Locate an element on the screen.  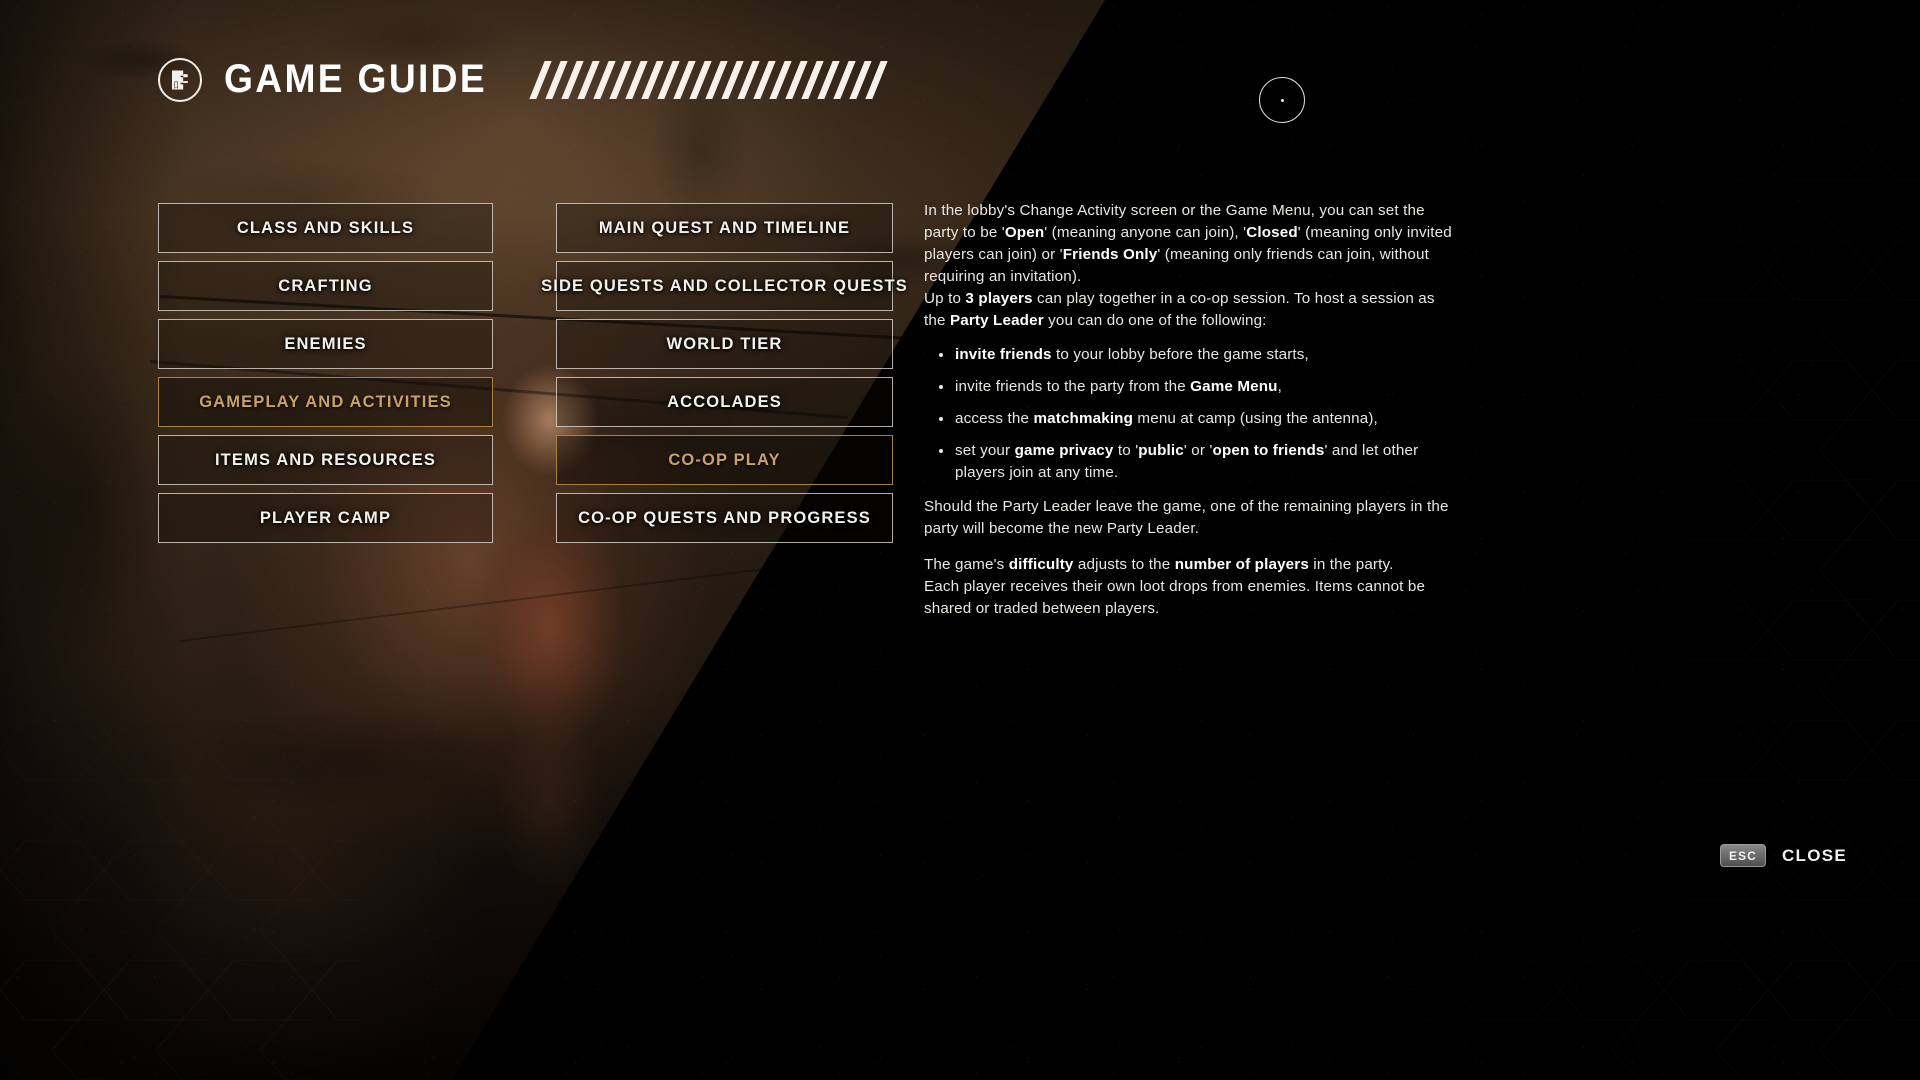
guide-menu-item: MAIN QUEST AND TIMELINE is located at coordinates (724, 228).